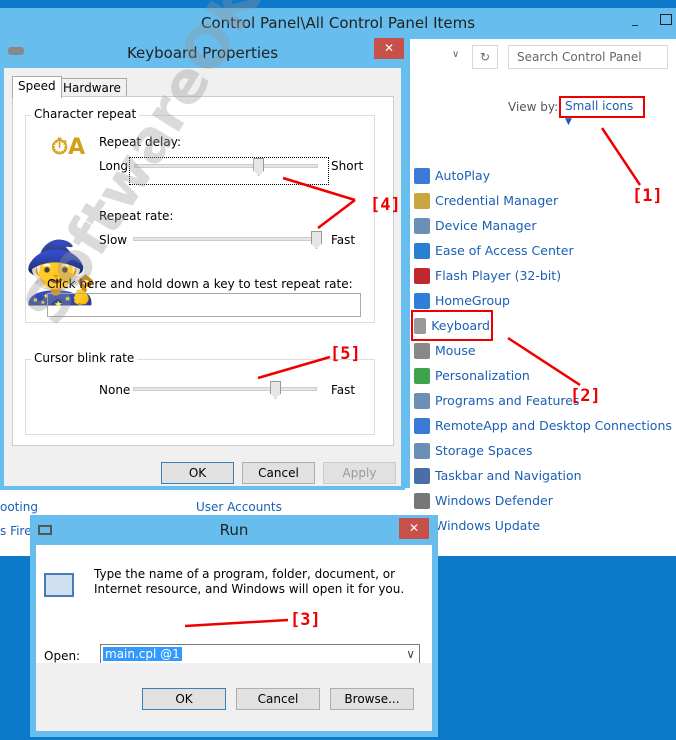 This screenshot has height=740, width=676. Describe the element at coordinates (319, 189) in the screenshot. I see `arrow-4a` at that location.